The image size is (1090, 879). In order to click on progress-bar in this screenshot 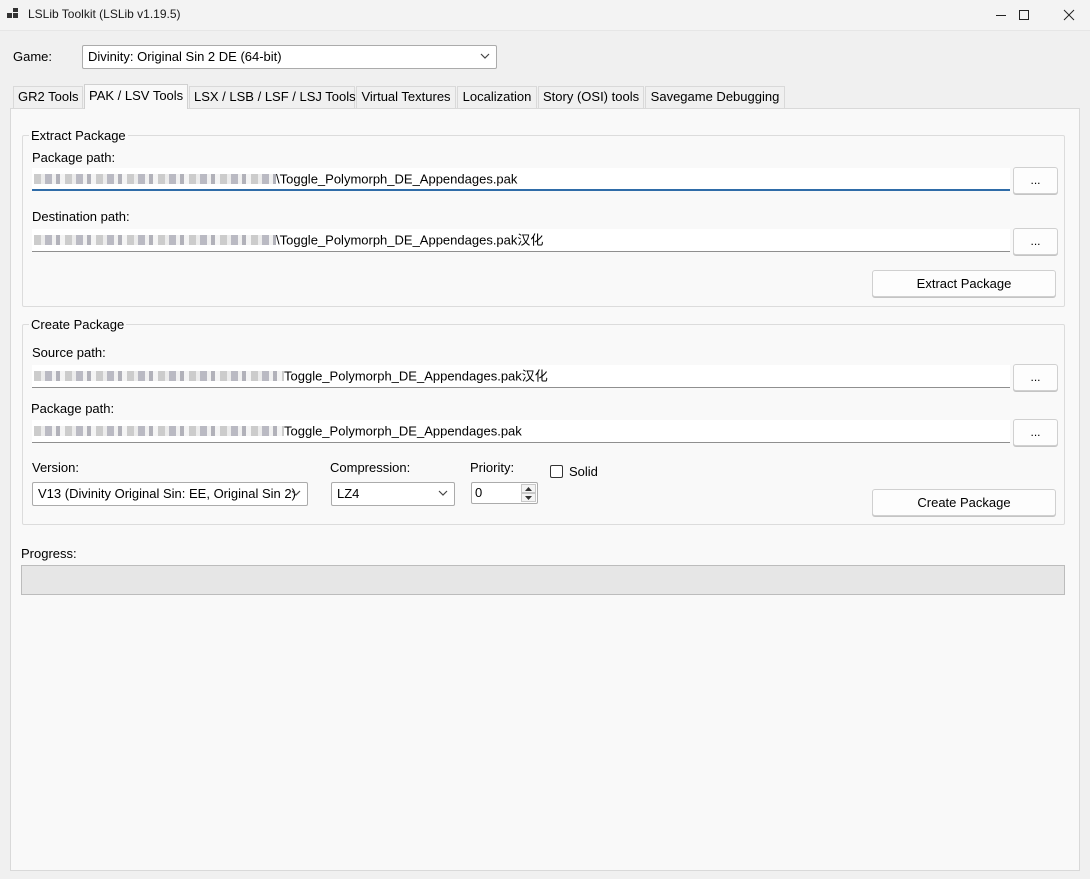, I will do `click(543, 580)`.